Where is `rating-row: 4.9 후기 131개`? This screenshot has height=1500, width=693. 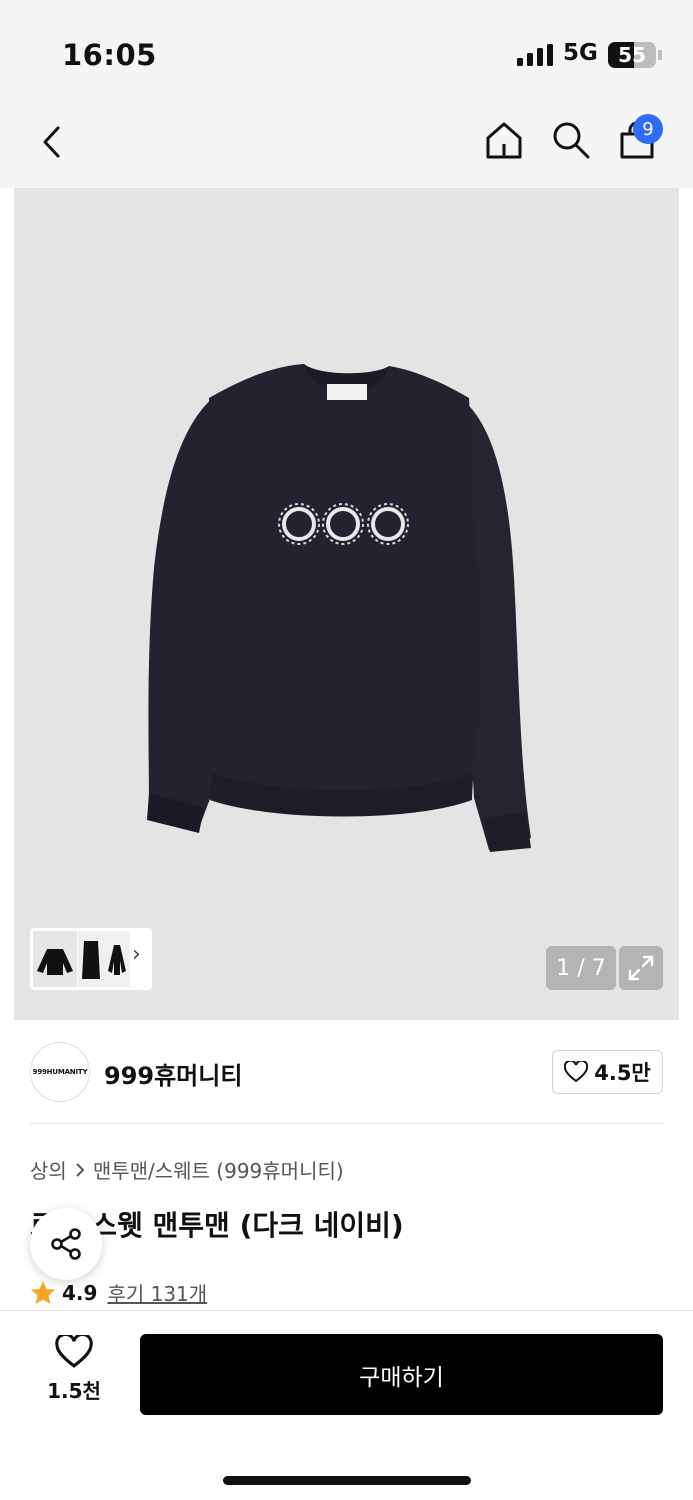
rating-row: 4.9 후기 131개 is located at coordinates (118, 1292).